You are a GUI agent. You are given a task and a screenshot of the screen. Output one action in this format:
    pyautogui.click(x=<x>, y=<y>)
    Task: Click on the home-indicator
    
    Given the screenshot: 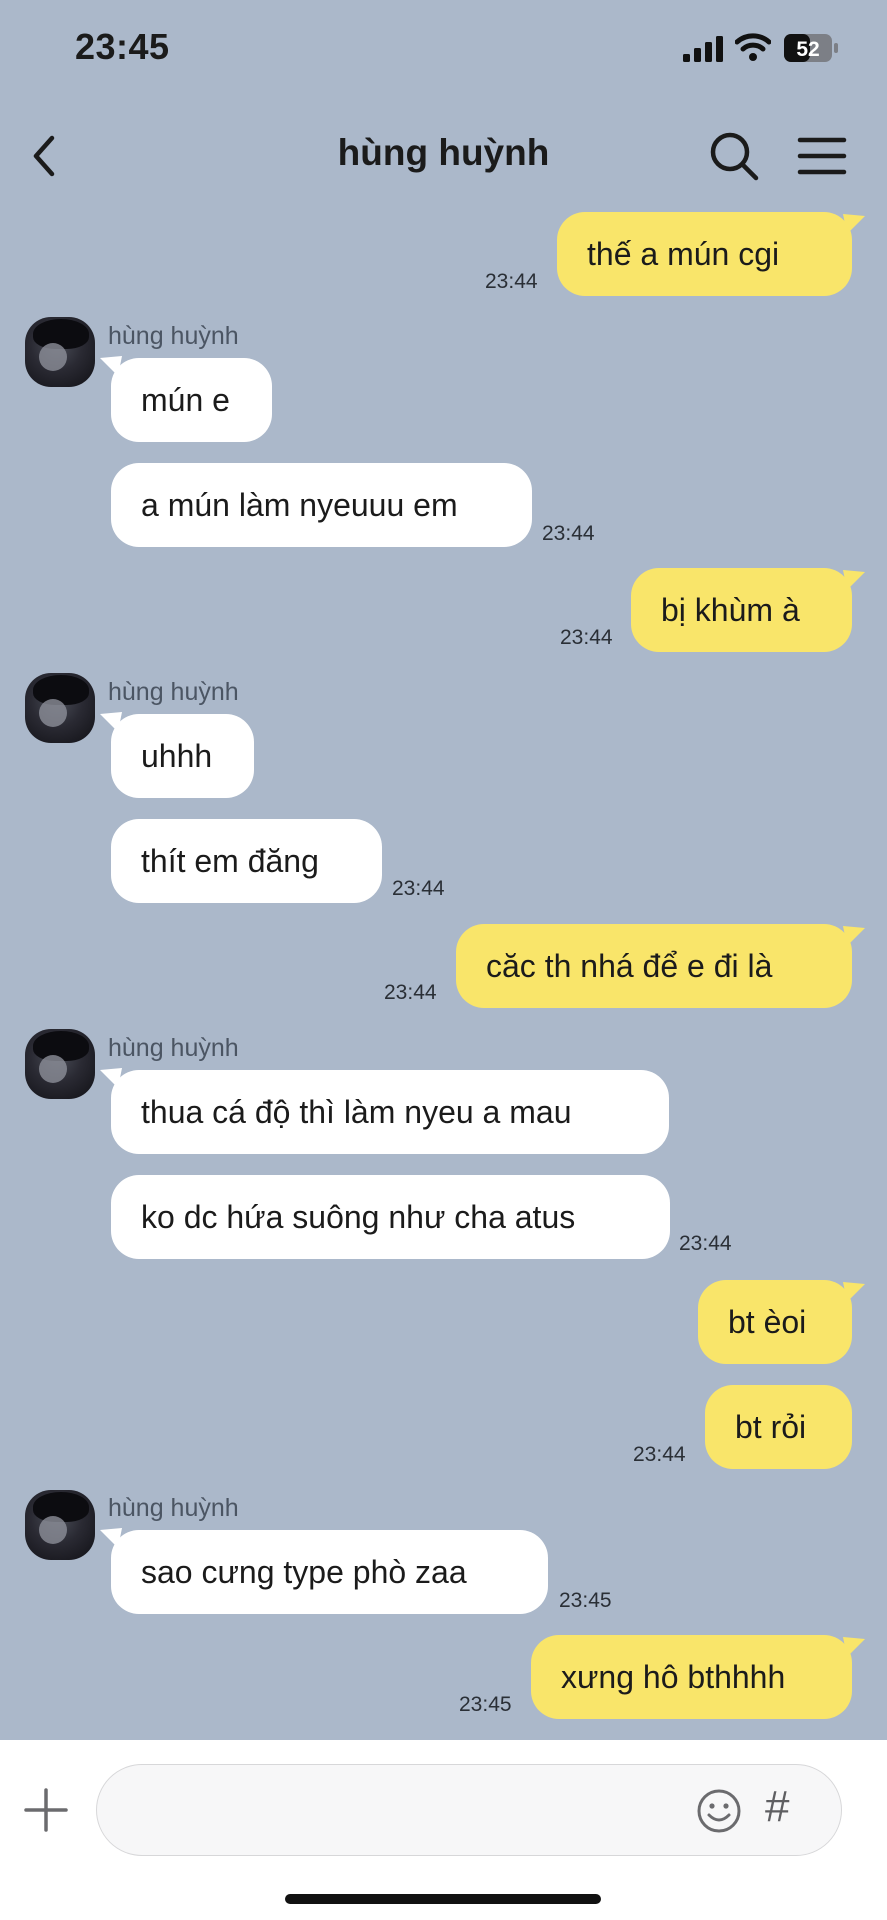 What is the action you would take?
    pyautogui.click(x=443, y=1899)
    